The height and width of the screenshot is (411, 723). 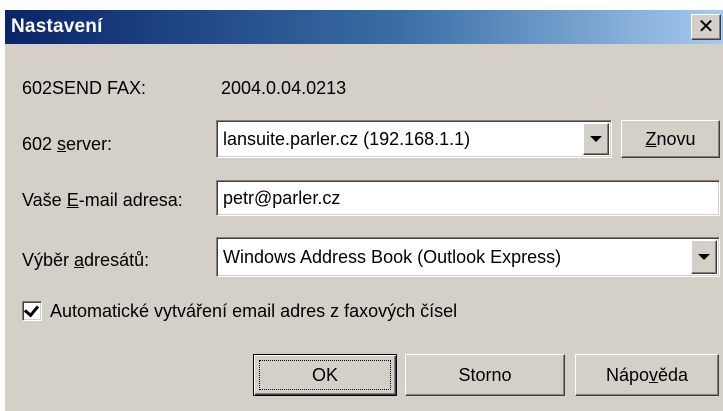 What do you see at coordinates (468, 198) in the screenshot?
I see `email-field: petr@parler.cz` at bounding box center [468, 198].